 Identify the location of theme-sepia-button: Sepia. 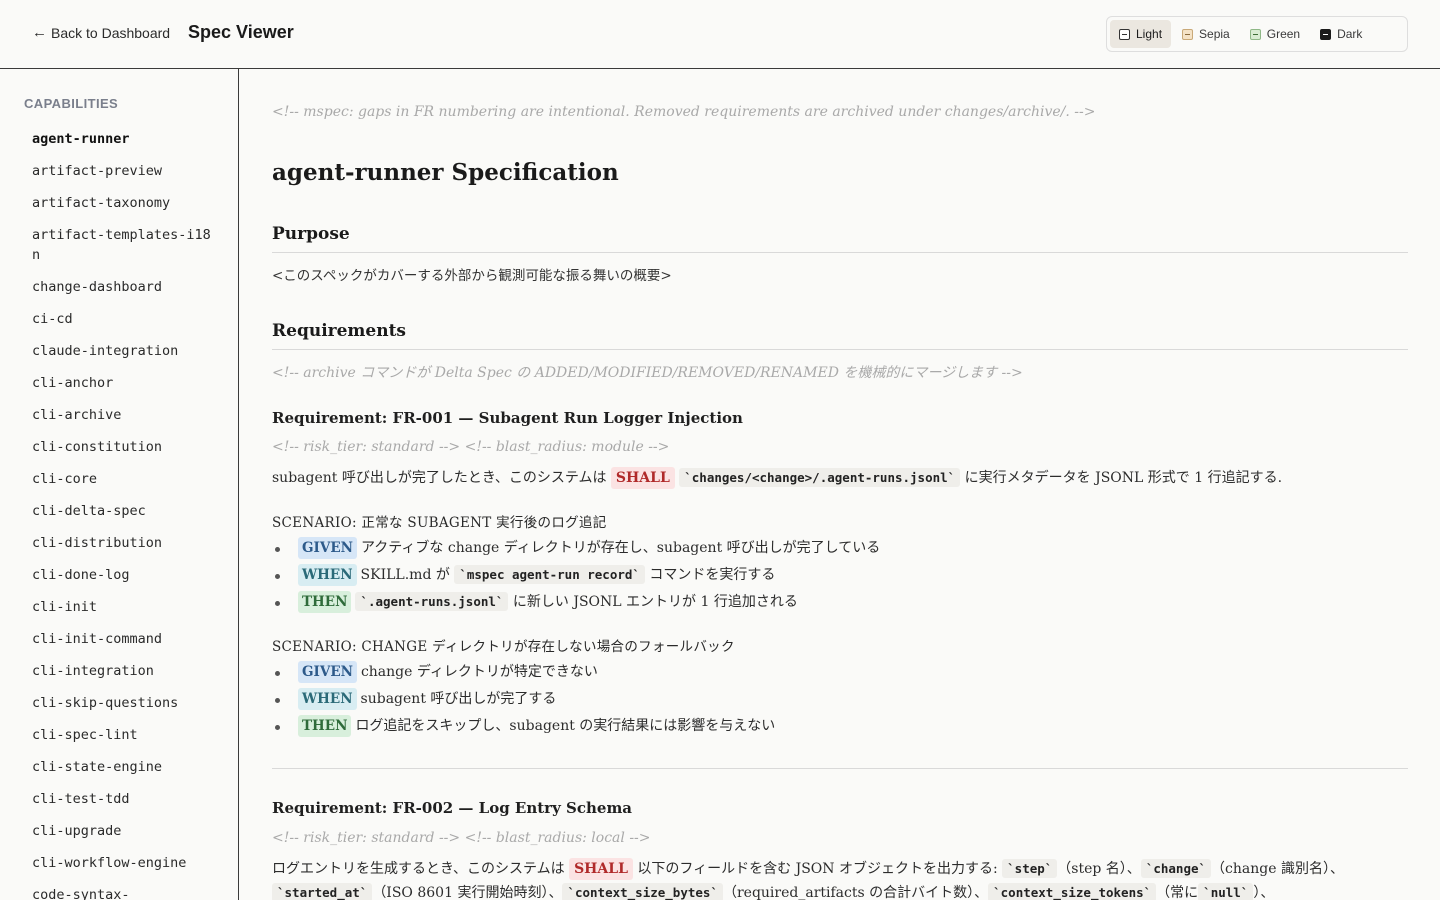
(1206, 34).